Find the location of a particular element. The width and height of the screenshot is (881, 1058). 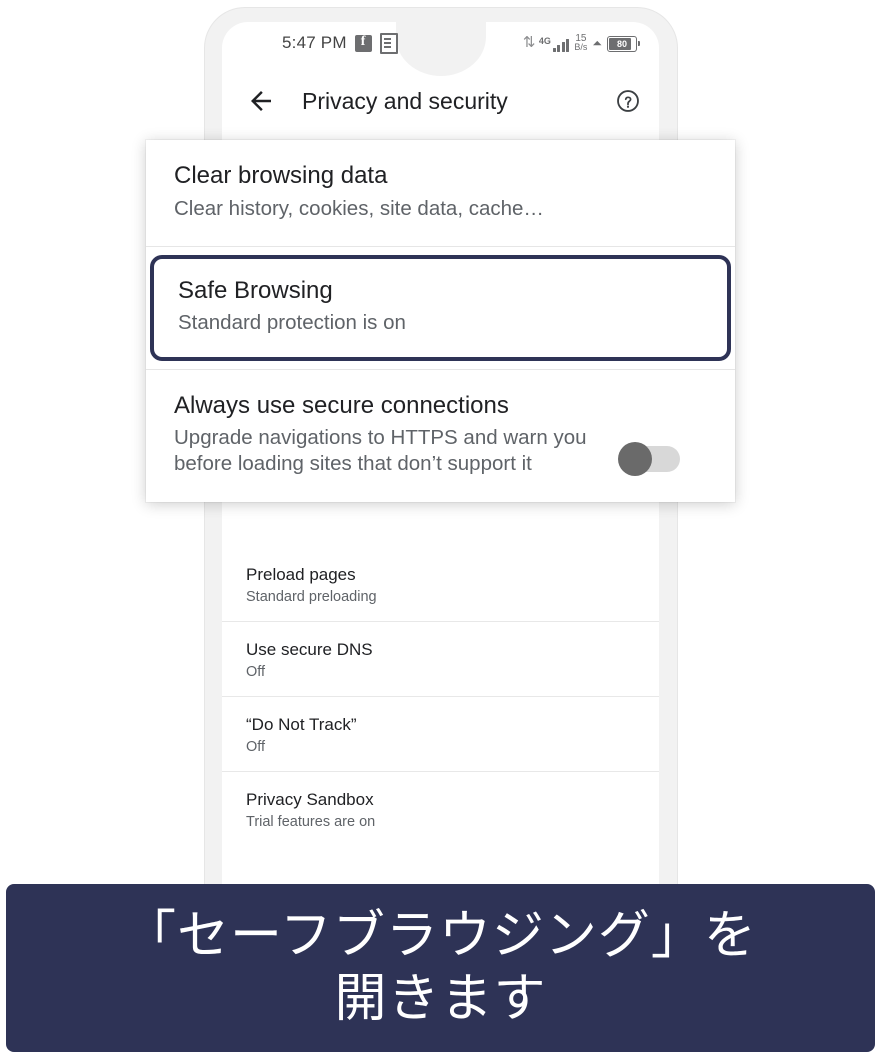

status-time: 5:47 PM is located at coordinates (314, 42).